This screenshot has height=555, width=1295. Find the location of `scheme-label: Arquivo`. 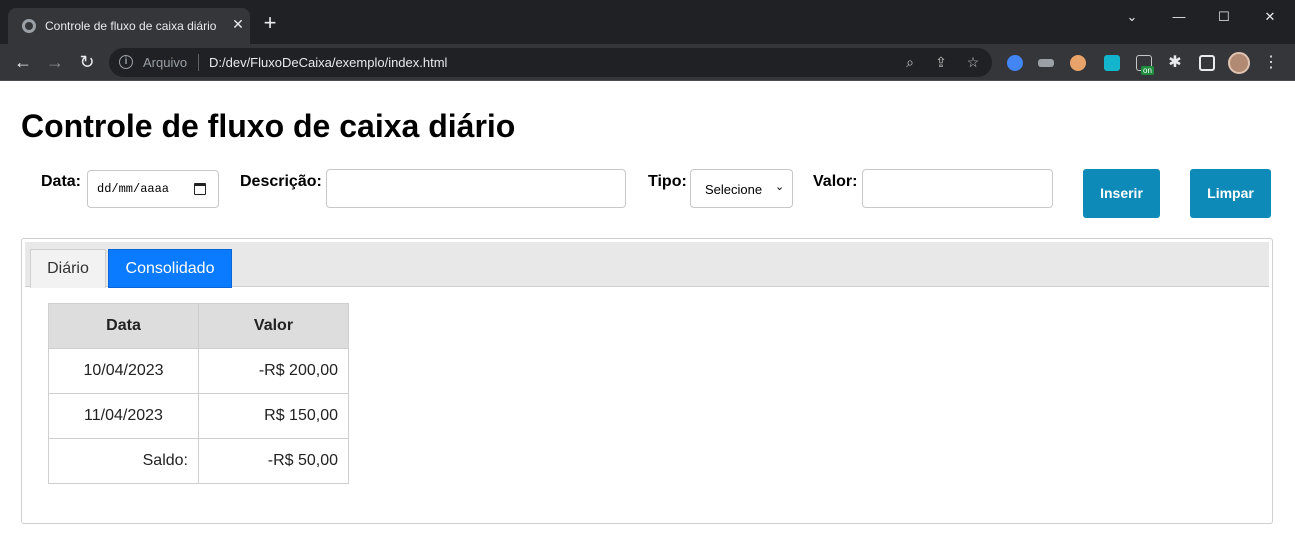

scheme-label: Arquivo is located at coordinates (165, 62).